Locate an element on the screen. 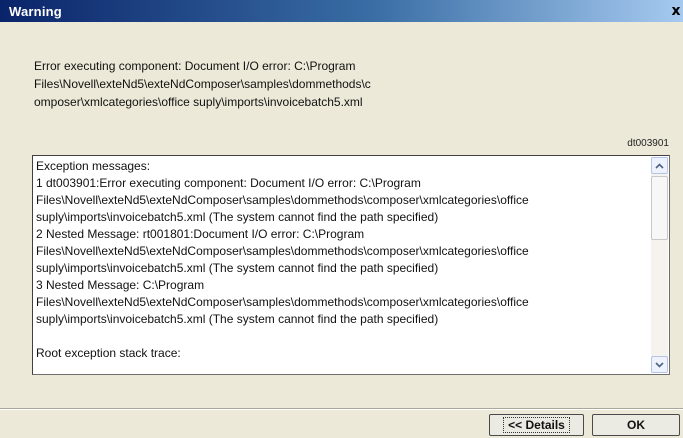 This screenshot has width=683, height=438. error-code-label: dt003901 is located at coordinates (648, 143).